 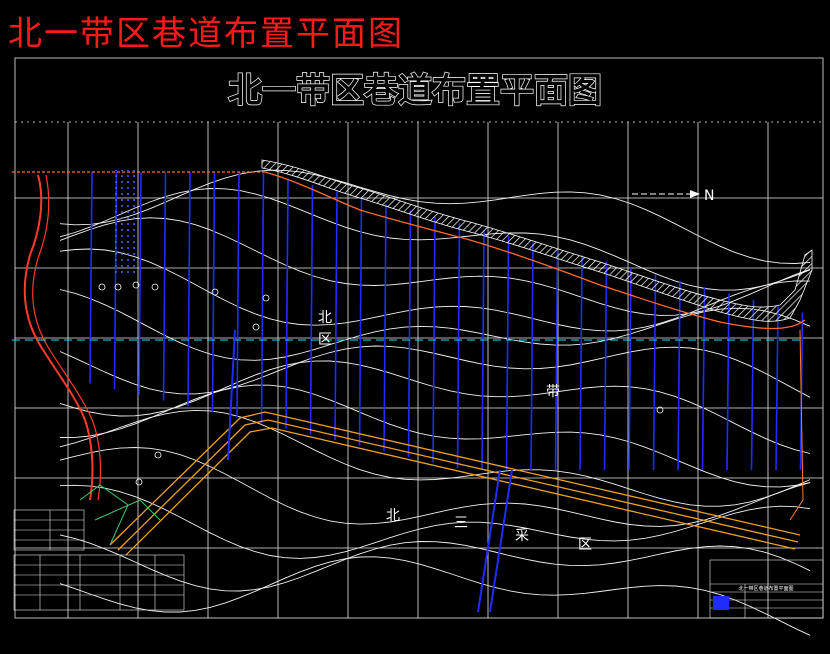 What do you see at coordinates (553, 392) in the screenshot?
I see `zone-label-dai: 带` at bounding box center [553, 392].